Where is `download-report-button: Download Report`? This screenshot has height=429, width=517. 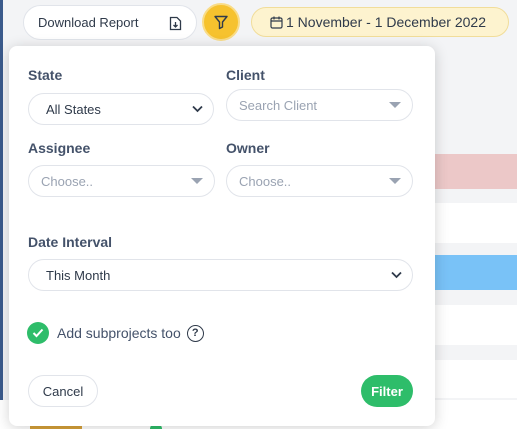 download-report-button: Download Report is located at coordinates (110, 22).